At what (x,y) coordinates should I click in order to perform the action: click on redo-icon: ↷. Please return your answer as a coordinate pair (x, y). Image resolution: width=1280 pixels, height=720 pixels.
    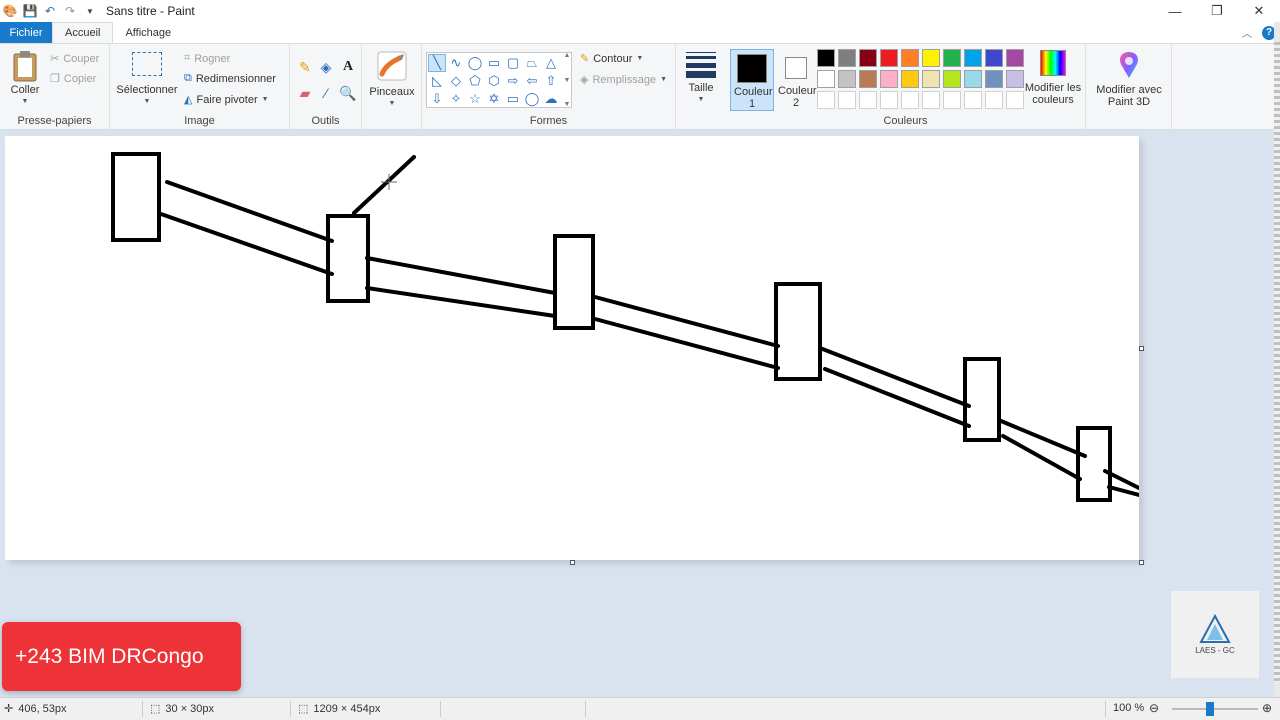
    Looking at the image, I should click on (70, 11).